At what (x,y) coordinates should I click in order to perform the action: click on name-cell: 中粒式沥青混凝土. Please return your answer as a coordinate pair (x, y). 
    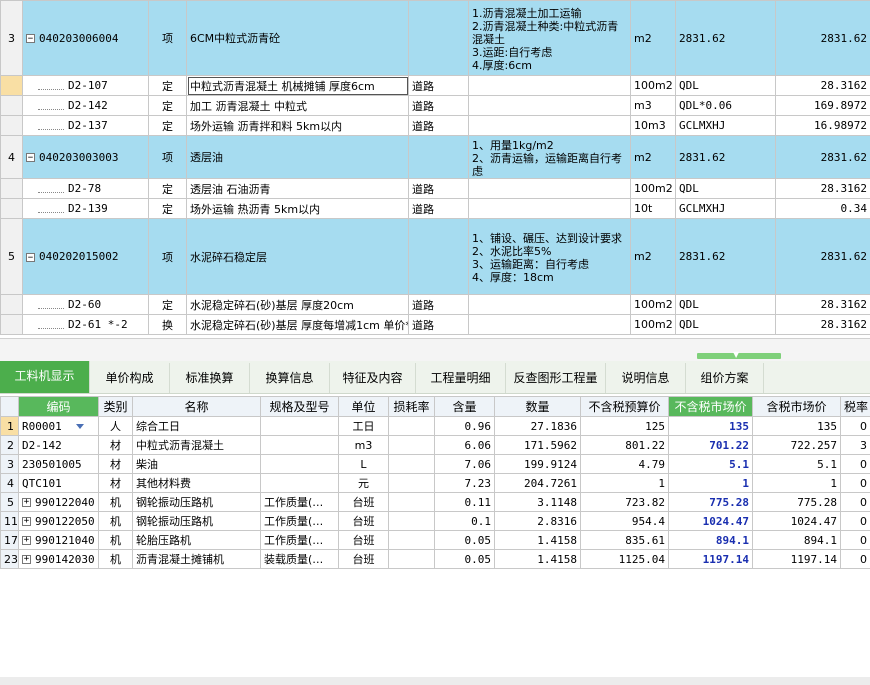
    Looking at the image, I should click on (197, 445).